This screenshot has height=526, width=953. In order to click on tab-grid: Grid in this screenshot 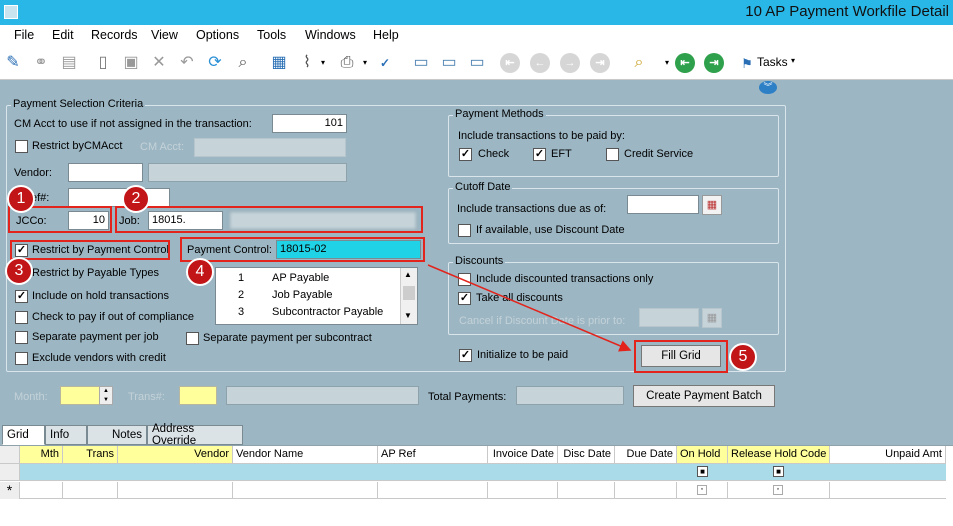, I will do `click(23, 435)`.